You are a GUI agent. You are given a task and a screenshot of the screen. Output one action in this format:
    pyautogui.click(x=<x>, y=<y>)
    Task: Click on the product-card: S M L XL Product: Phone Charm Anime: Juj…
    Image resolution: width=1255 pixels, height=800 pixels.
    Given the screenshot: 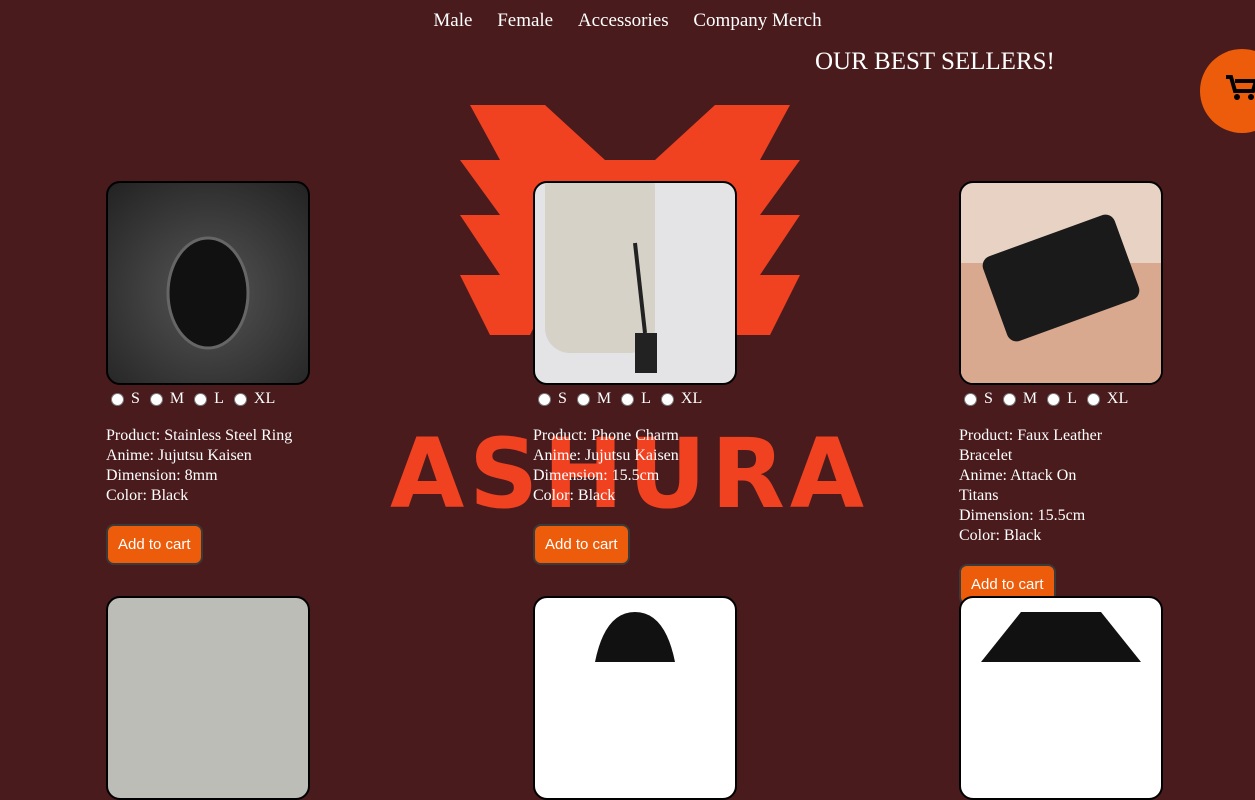 What is the action you would take?
    pyautogui.click(x=653, y=373)
    